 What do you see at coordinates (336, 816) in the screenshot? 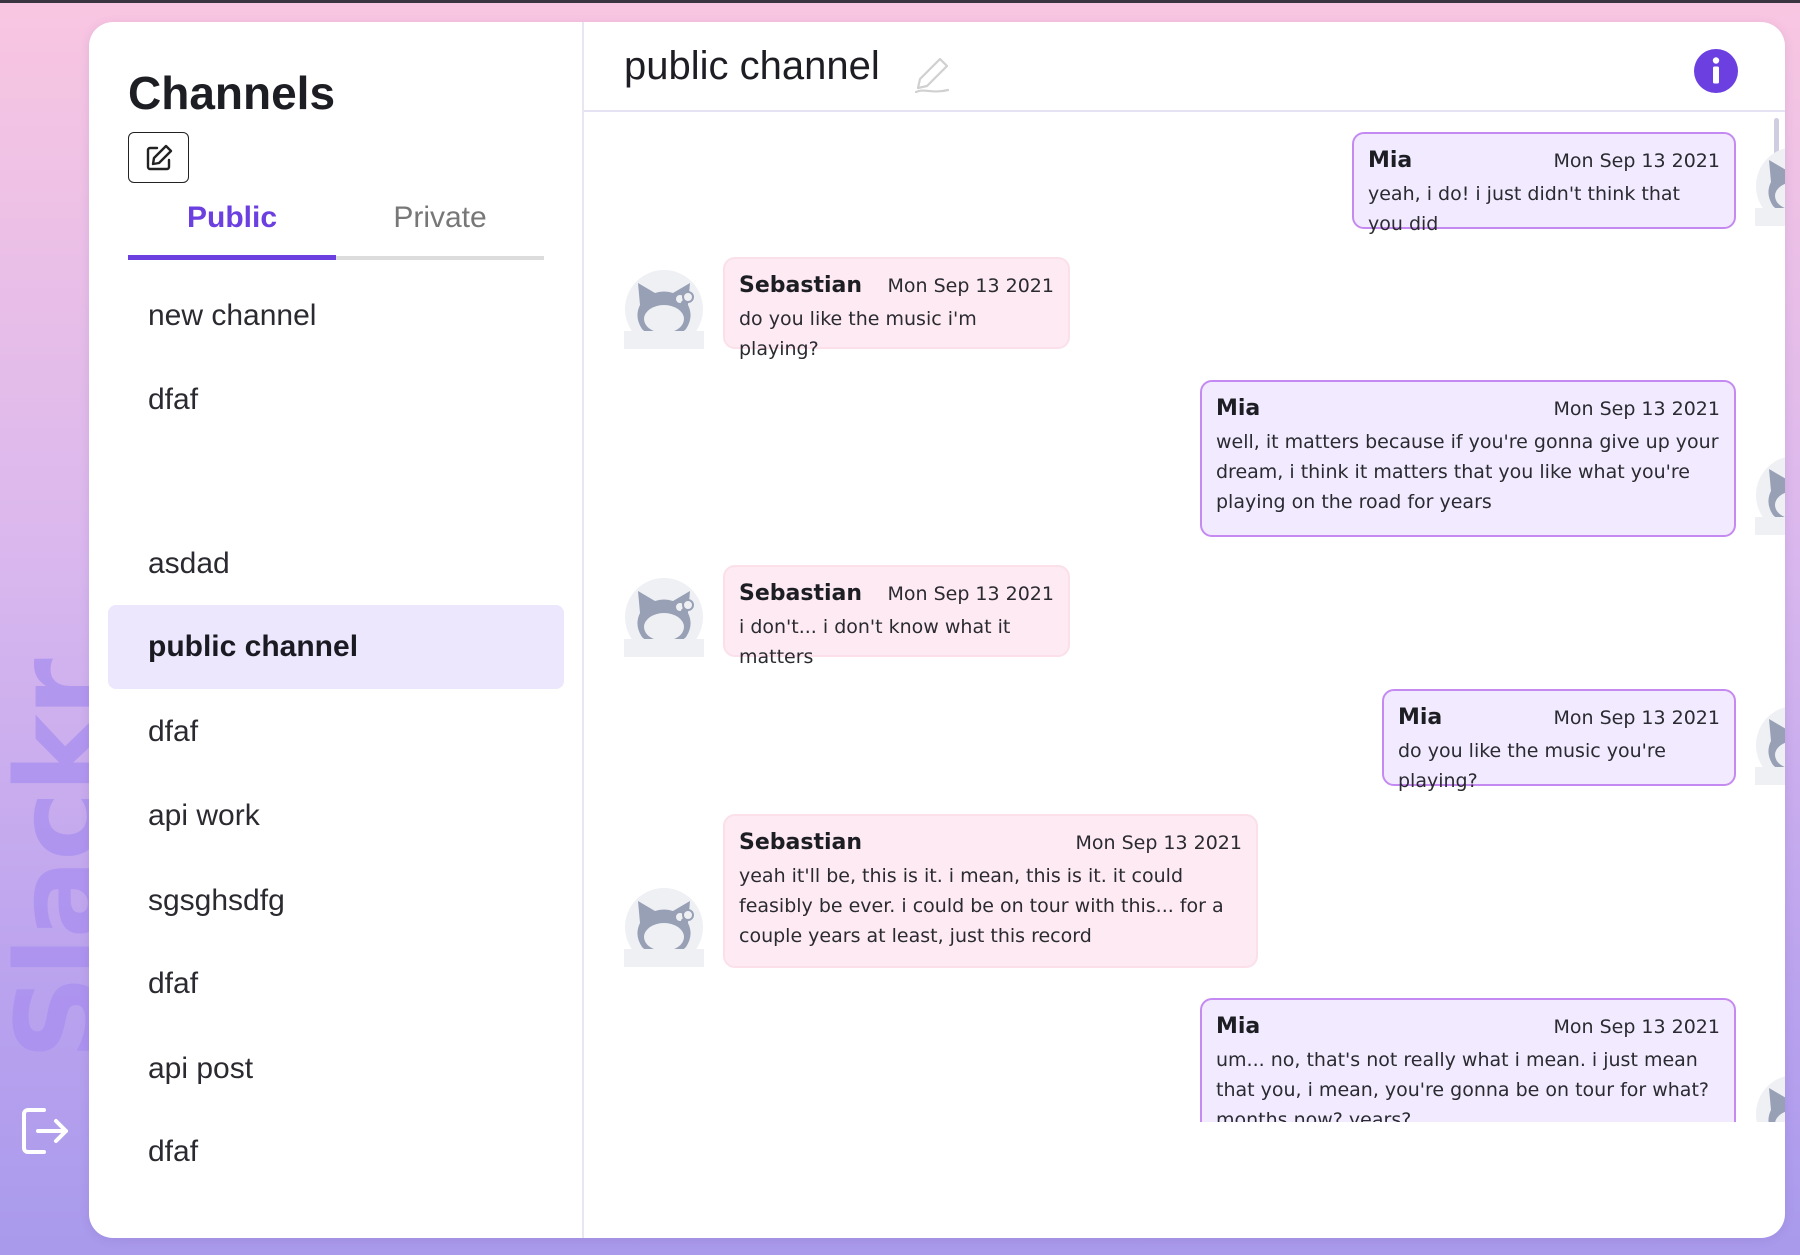
I see `channel-item-api-work: api work` at bounding box center [336, 816].